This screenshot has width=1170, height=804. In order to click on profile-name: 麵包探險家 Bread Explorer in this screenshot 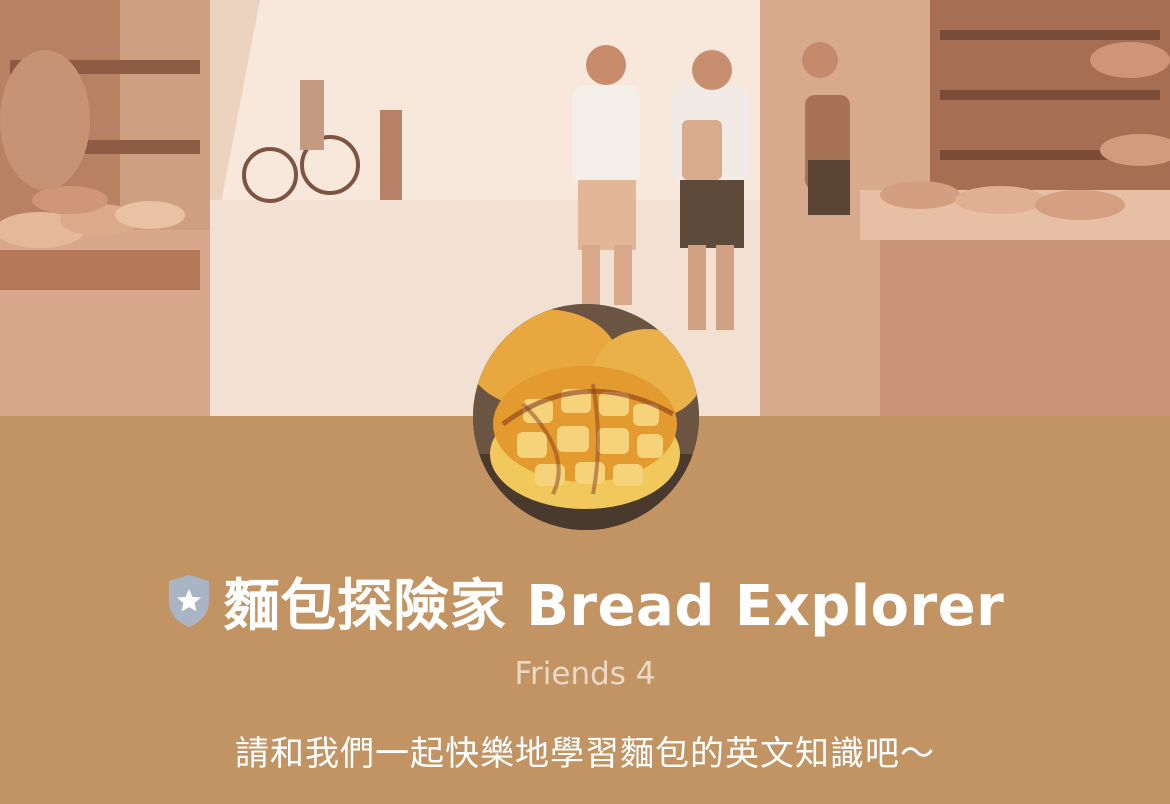, I will do `click(614, 606)`.